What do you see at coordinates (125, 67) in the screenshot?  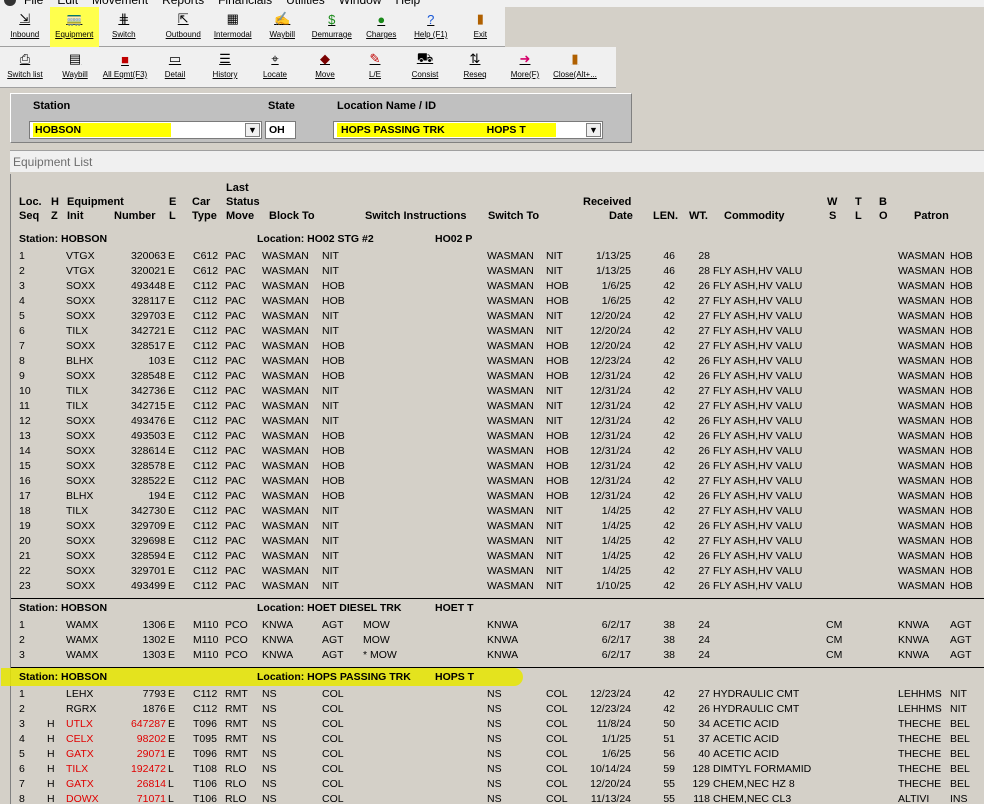 I see `toolbar-button-all-eqmt-f3: ■ All Eqmt(F3)` at bounding box center [125, 67].